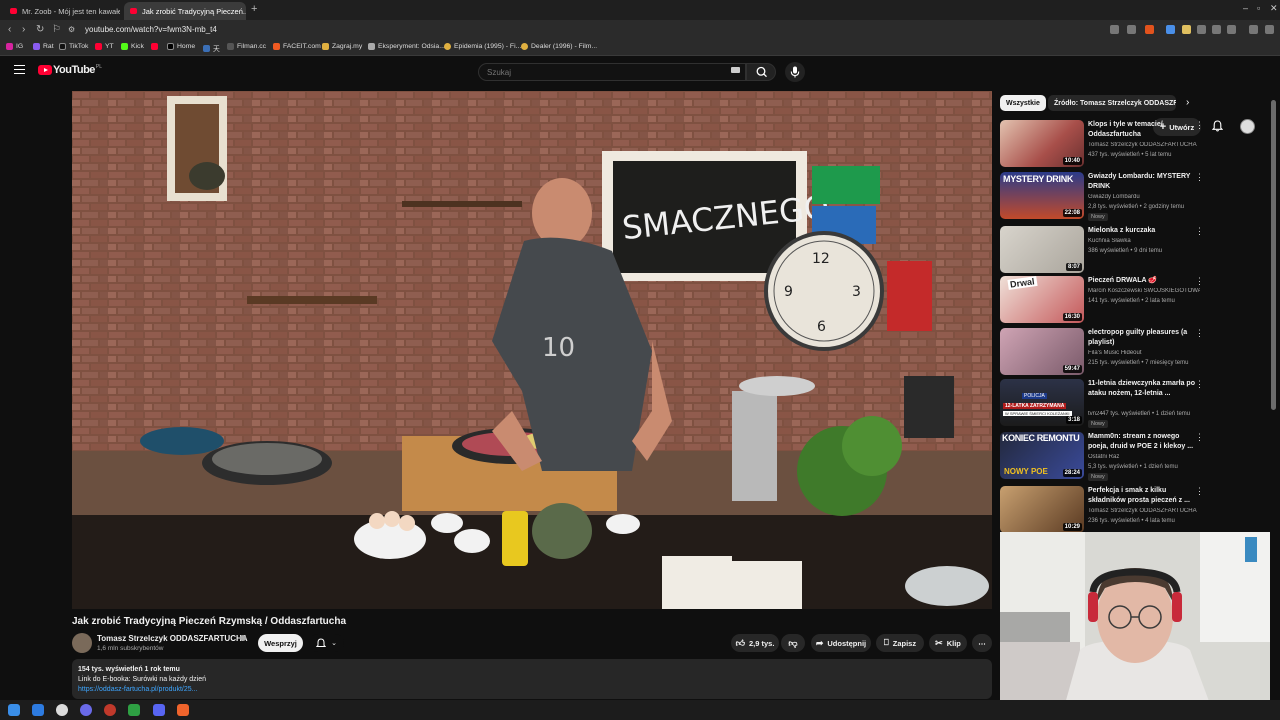 The height and width of the screenshot is (720, 1280). What do you see at coordinates (23, 29) in the screenshot?
I see `forward-icon: ›` at bounding box center [23, 29].